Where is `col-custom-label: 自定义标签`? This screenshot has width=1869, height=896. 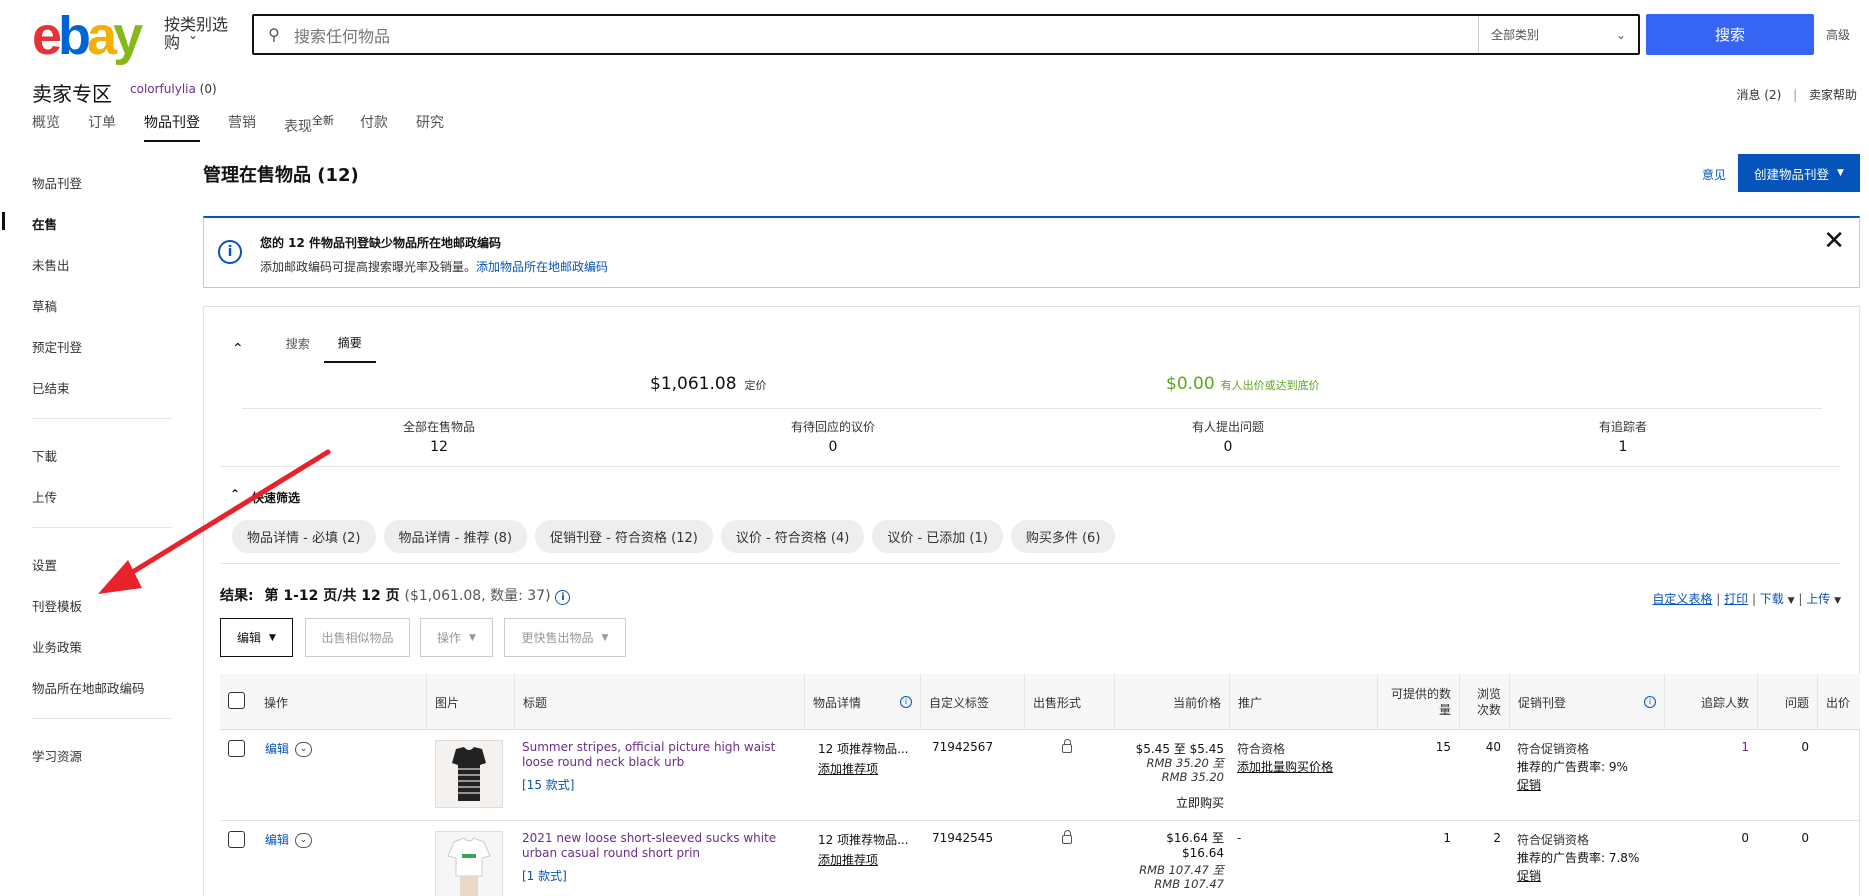
col-custom-label: 自定义标签 is located at coordinates (972, 702).